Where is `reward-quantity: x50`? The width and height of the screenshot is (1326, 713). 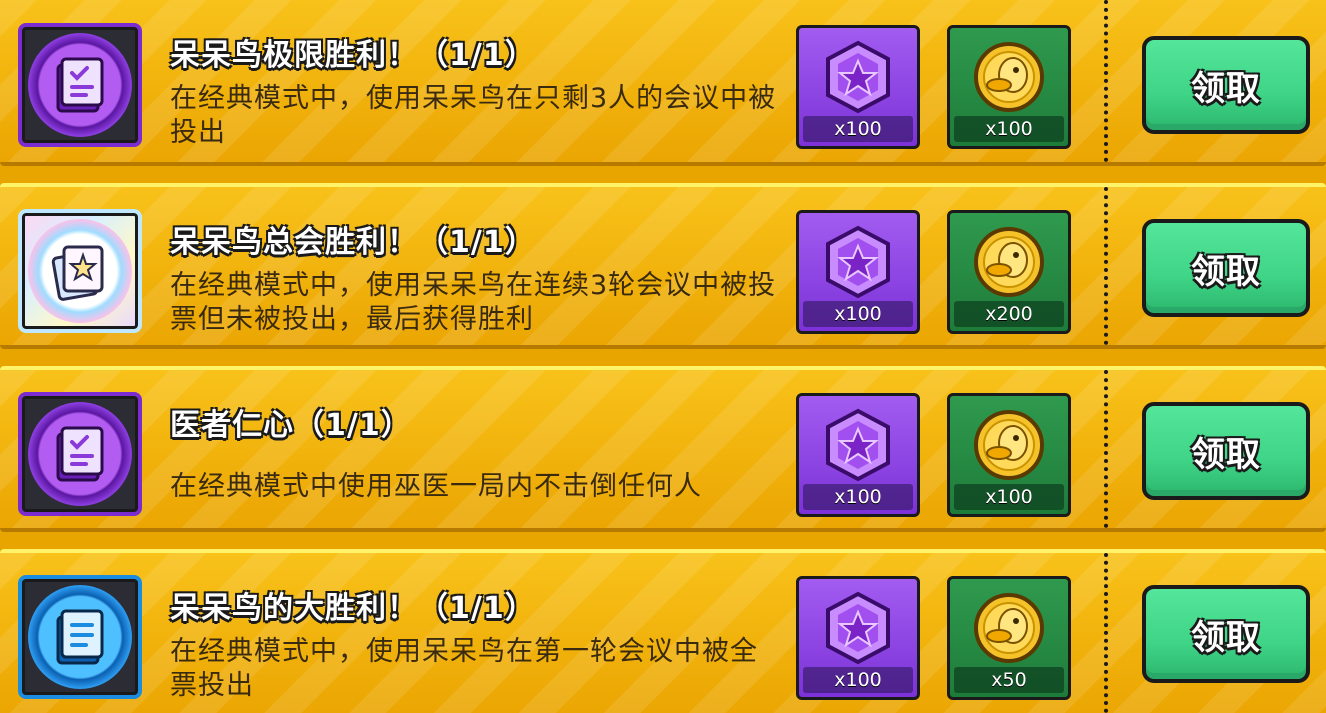
reward-quantity: x50 is located at coordinates (1009, 680).